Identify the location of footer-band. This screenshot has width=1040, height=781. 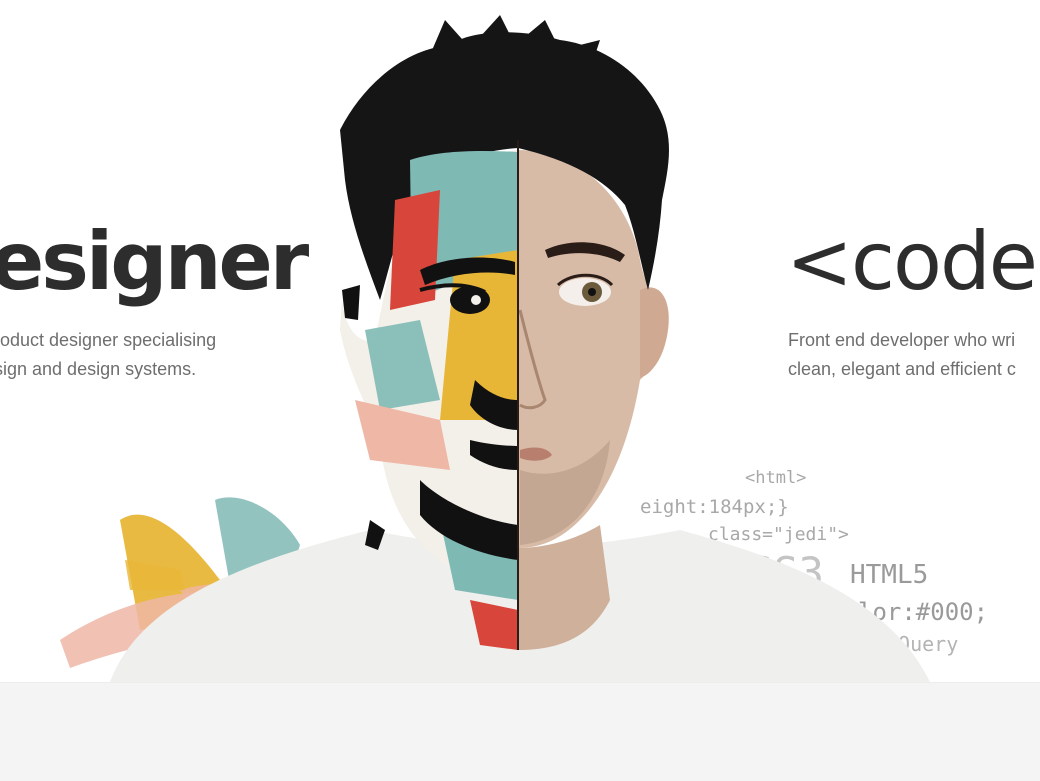
(520, 731).